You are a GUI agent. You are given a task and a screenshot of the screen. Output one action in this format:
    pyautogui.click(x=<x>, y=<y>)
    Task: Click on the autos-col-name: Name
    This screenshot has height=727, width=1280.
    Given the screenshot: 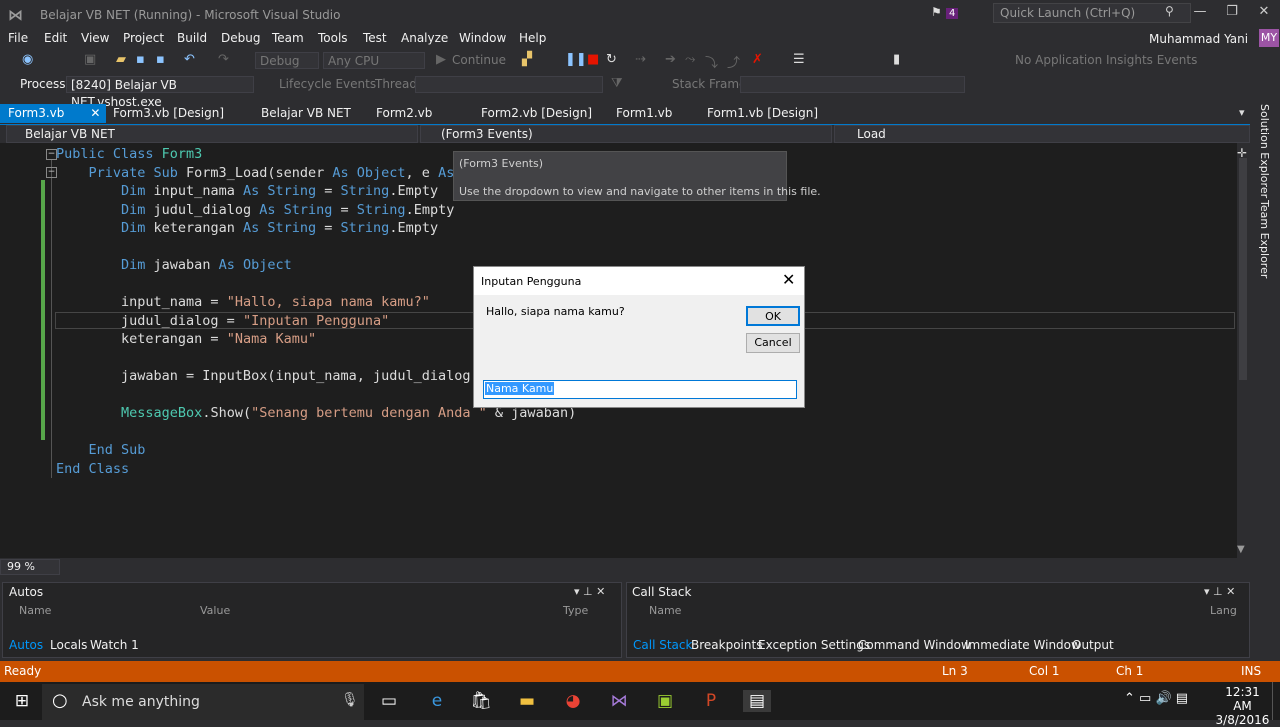 What is the action you would take?
    pyautogui.click(x=35, y=610)
    